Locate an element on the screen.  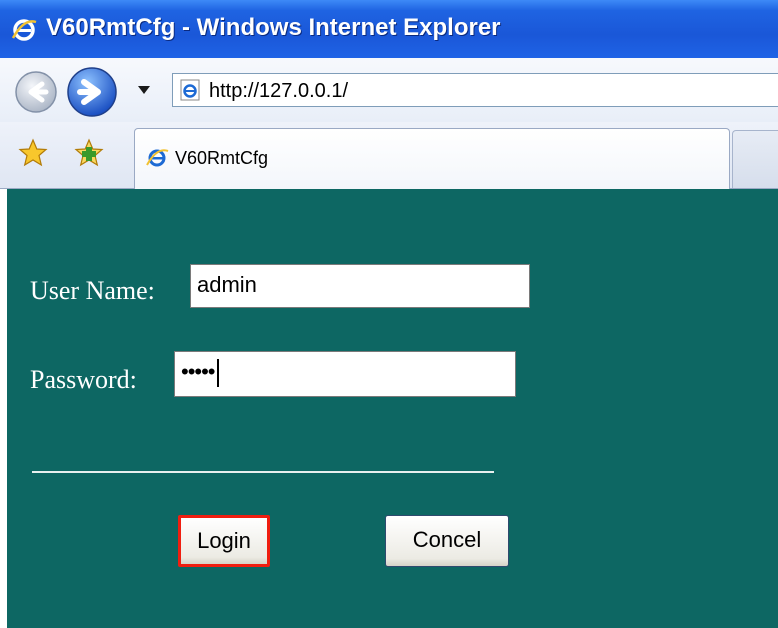
add-favorites-icon is located at coordinates (89, 153).